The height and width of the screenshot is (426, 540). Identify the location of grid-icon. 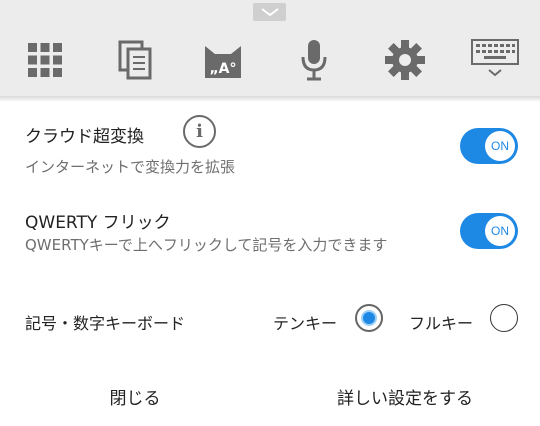
(45, 60).